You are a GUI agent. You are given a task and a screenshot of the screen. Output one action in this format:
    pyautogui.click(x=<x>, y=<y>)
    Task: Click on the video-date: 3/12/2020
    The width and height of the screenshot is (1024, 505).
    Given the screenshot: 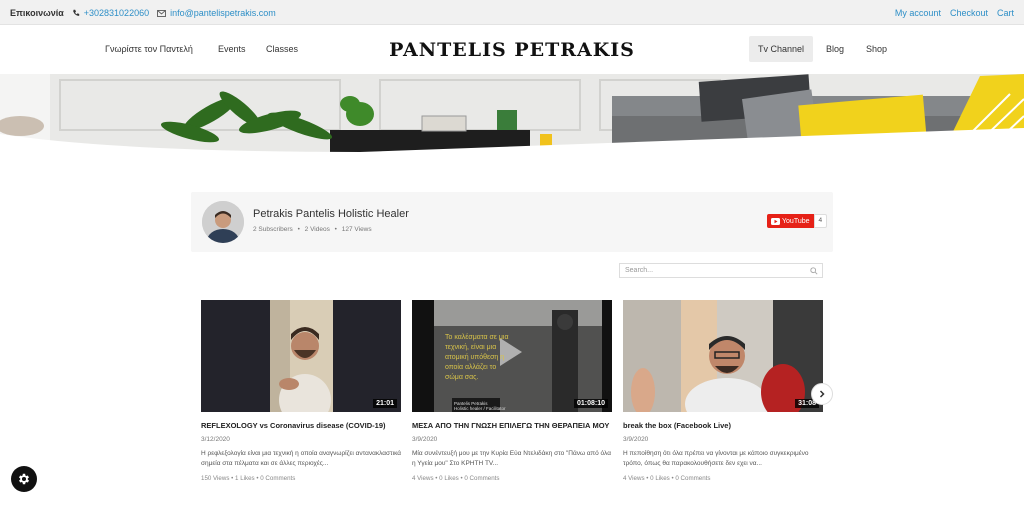 What is the action you would take?
    pyautogui.click(x=215, y=439)
    